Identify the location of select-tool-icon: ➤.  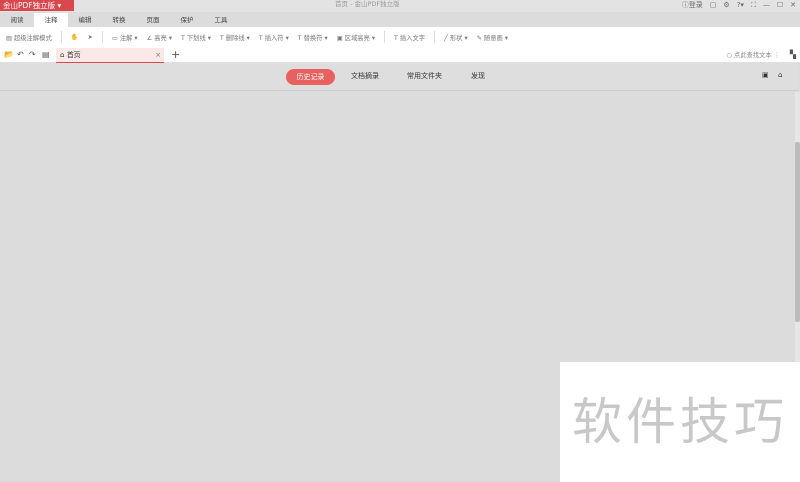
(90, 37).